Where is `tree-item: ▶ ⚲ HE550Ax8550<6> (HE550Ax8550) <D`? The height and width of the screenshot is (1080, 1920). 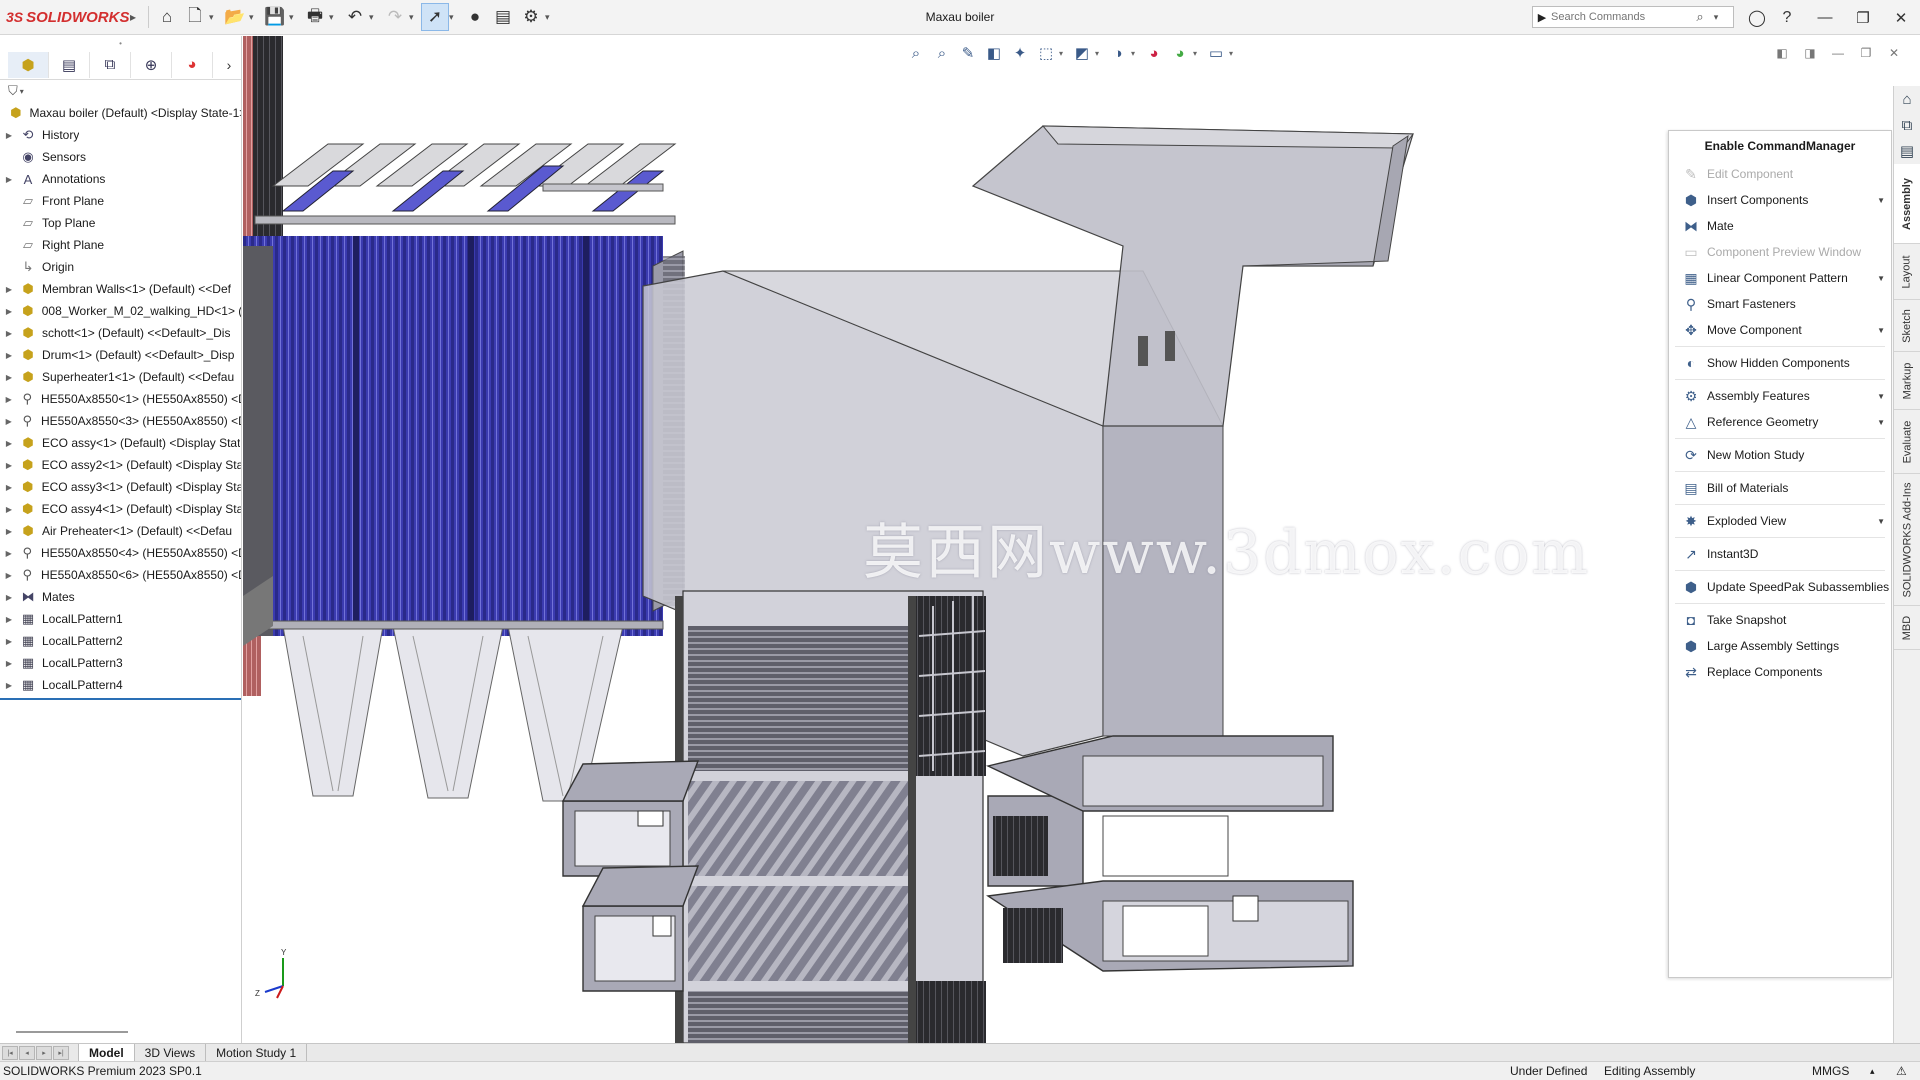
tree-item: ▶ ⚲ HE550Ax8550<6> (HE550Ax8550) <D is located at coordinates (120, 575).